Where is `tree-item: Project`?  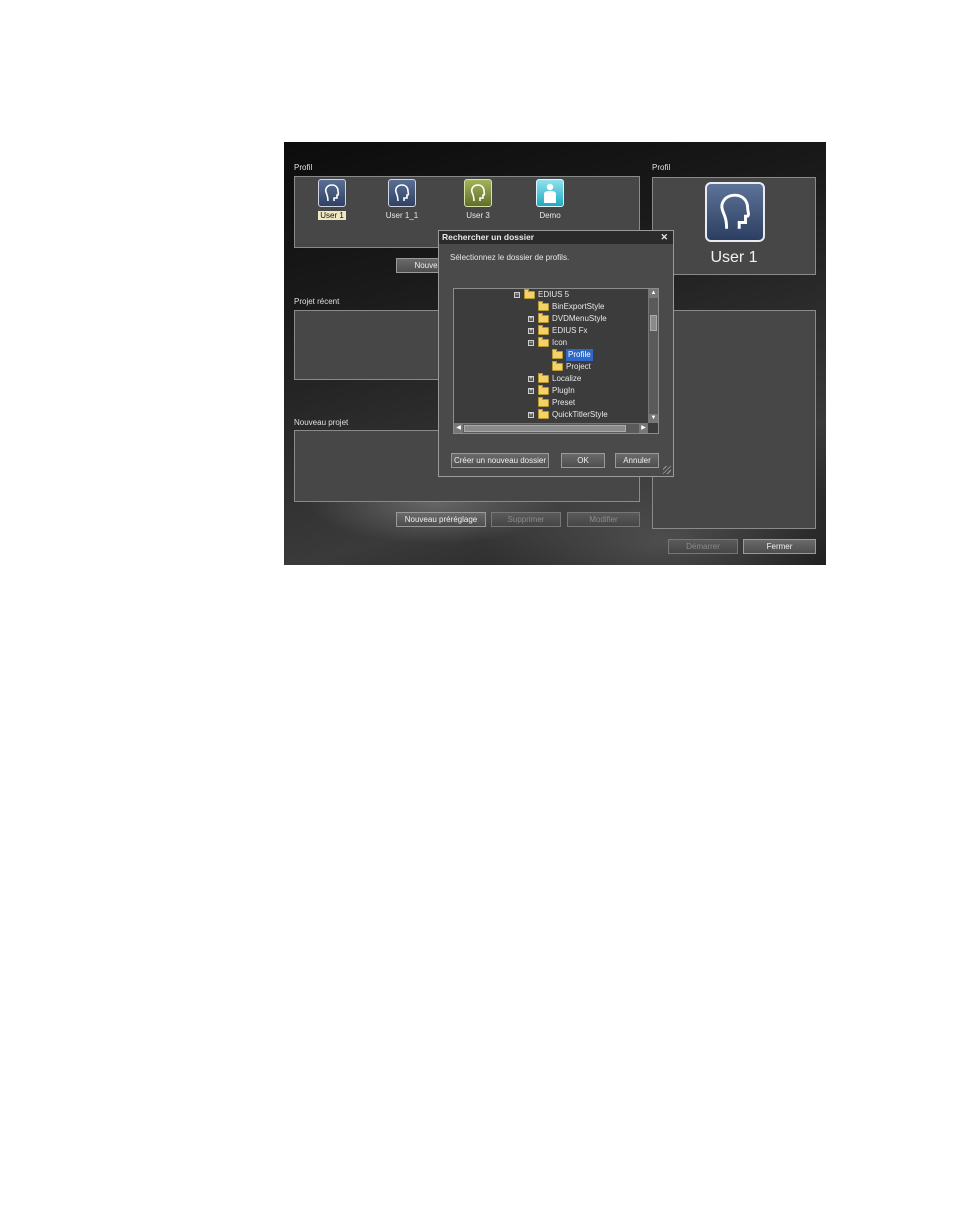
tree-item: Project is located at coordinates (571, 367).